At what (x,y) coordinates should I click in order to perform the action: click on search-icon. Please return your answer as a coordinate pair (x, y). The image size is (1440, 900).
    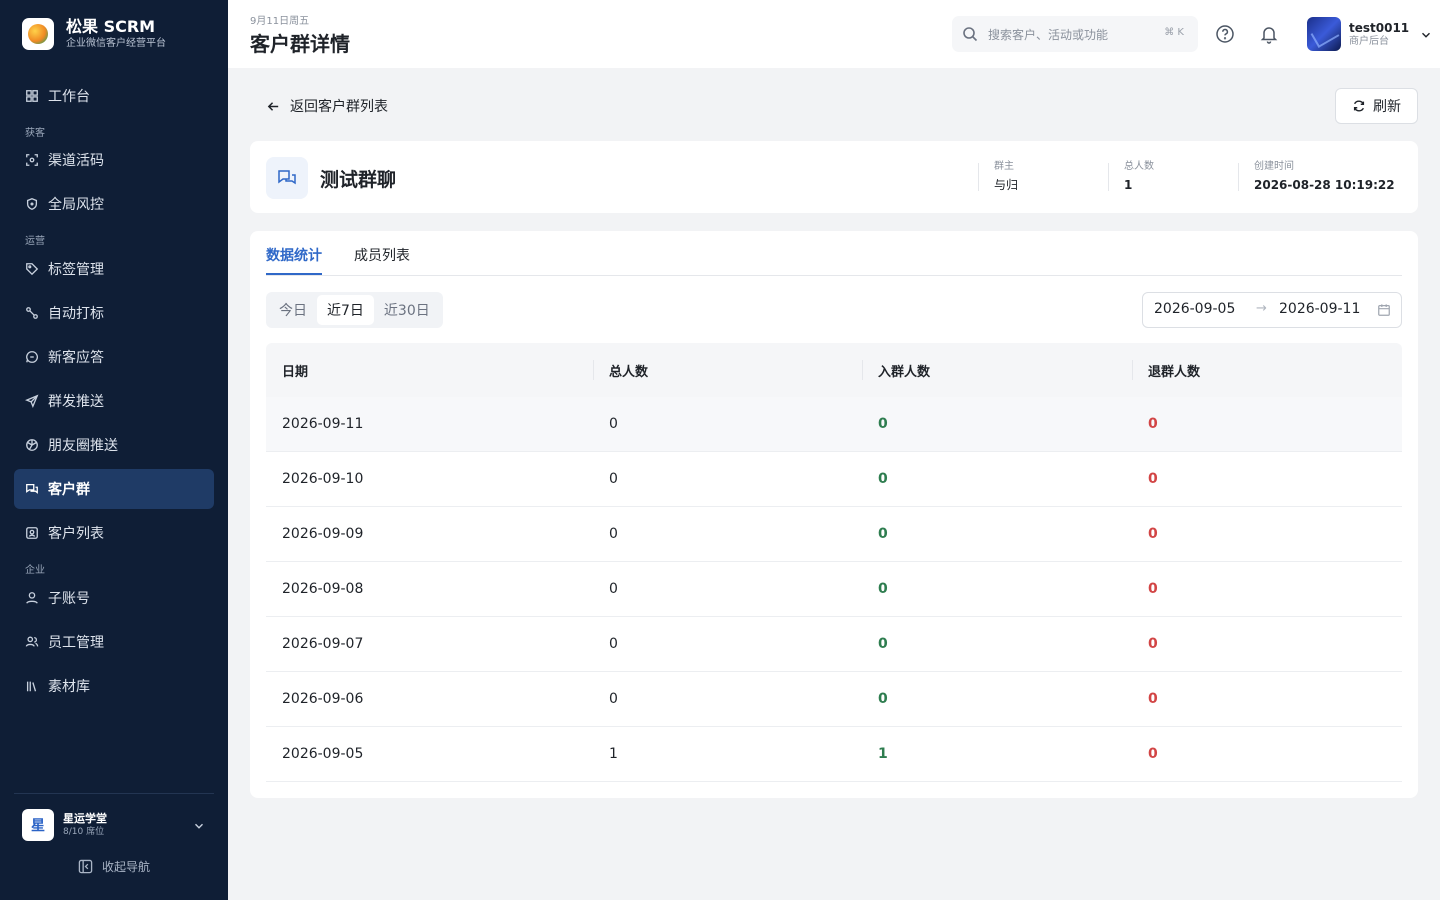
    Looking at the image, I should click on (970, 34).